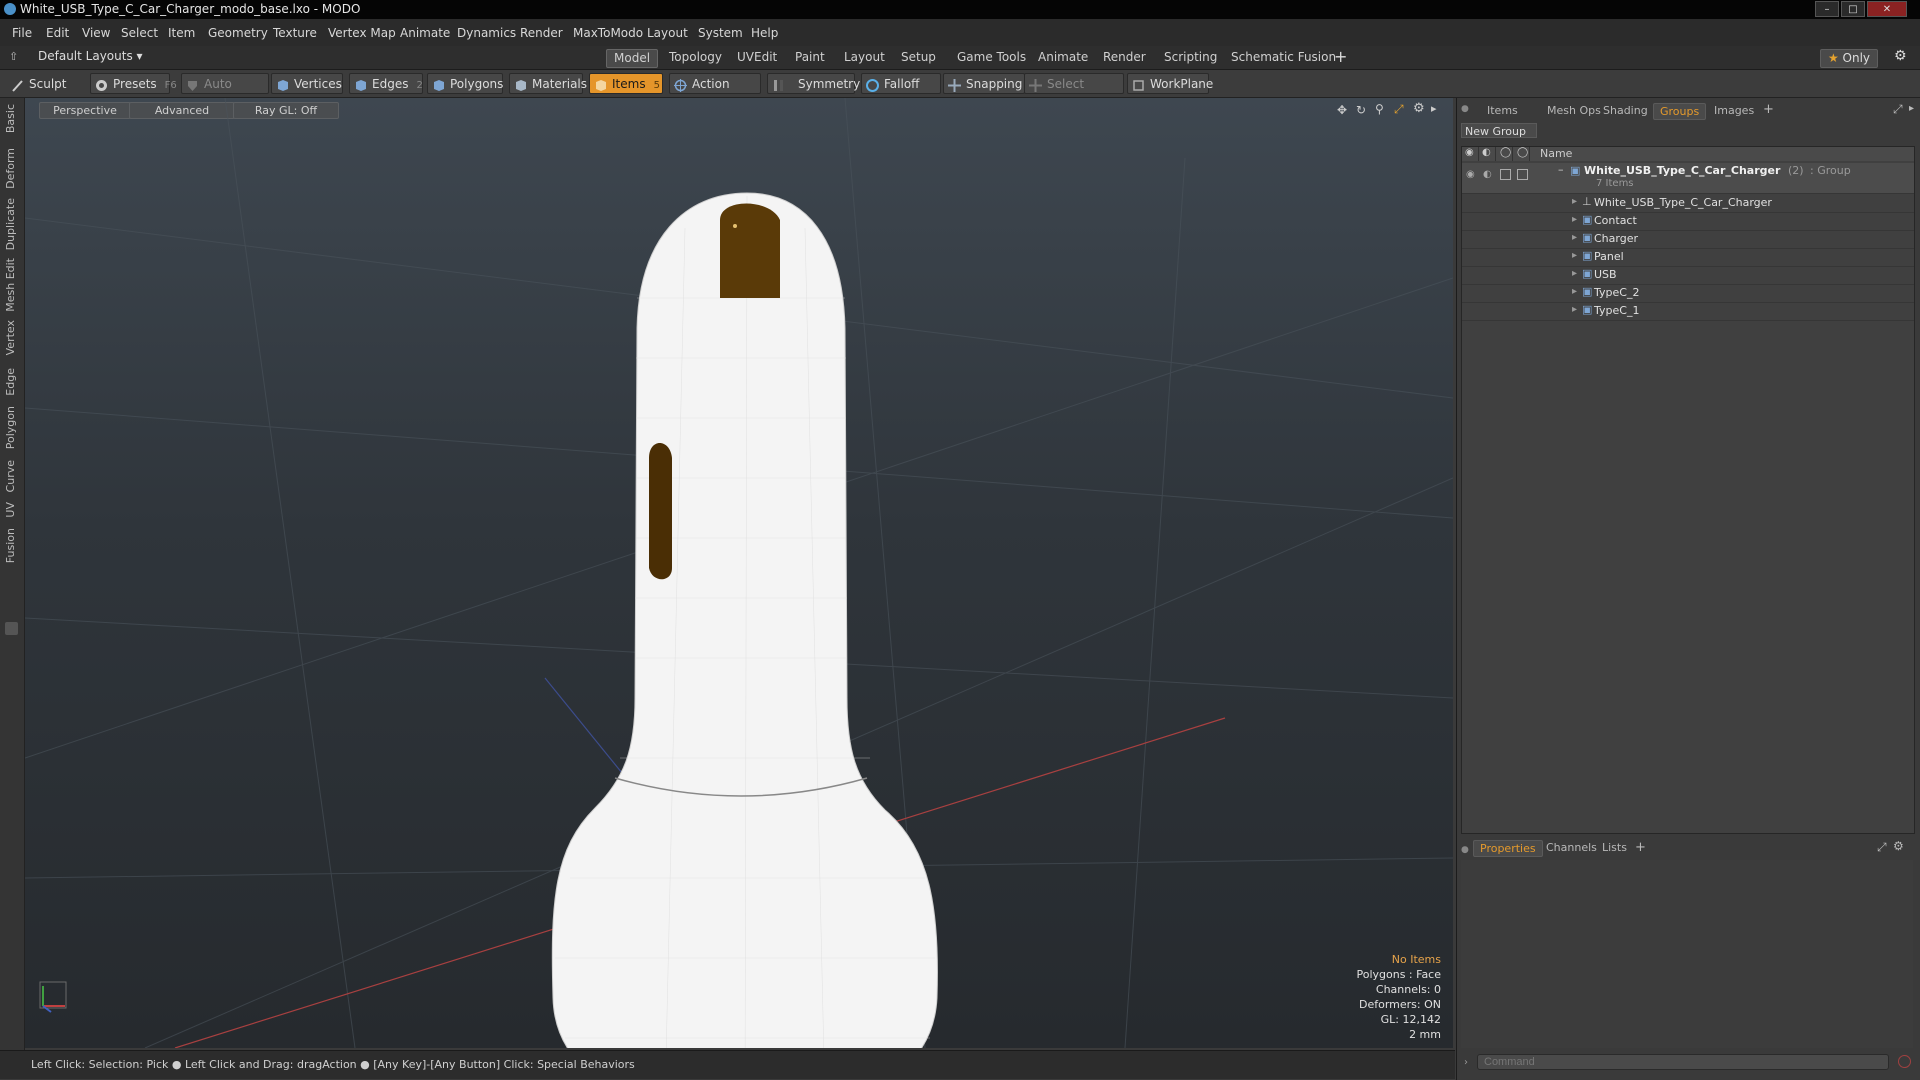 The height and width of the screenshot is (1080, 1920). What do you see at coordinates (1283, 57) in the screenshot?
I see `tab-schematic-fusion: Schematic Fusion` at bounding box center [1283, 57].